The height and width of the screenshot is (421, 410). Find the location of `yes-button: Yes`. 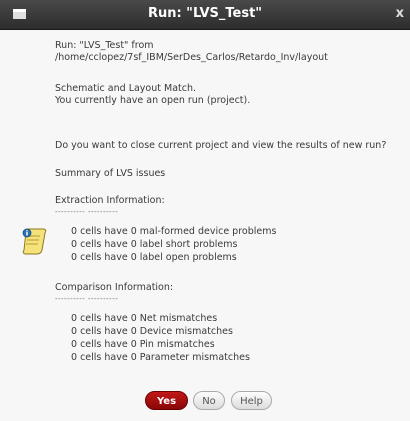

yes-button: Yes is located at coordinates (166, 400).